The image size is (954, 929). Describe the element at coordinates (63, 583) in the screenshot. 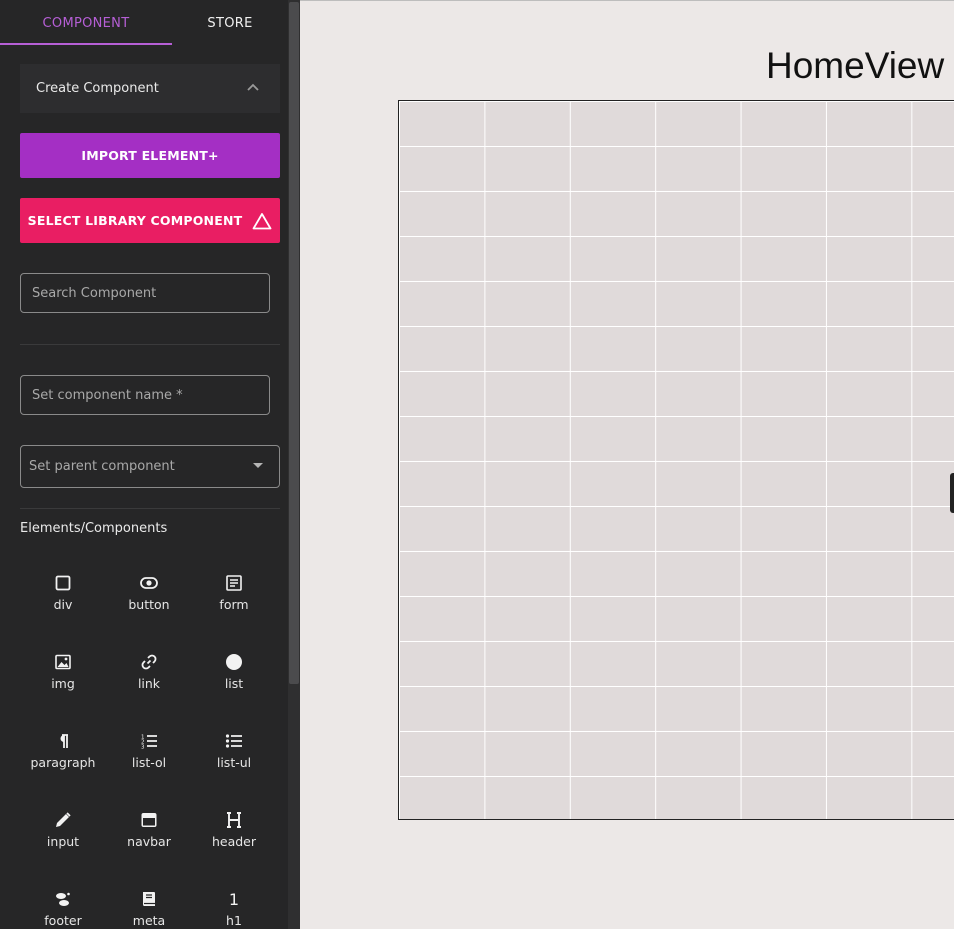

I see `square-outline-icon` at that location.